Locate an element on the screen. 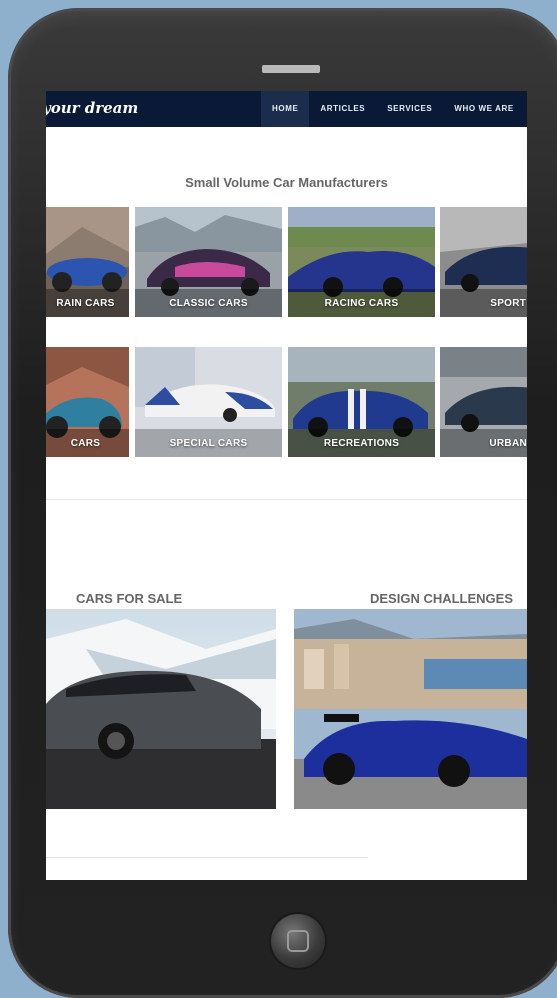 The image size is (557, 998). category-tile-row2-first: CARS is located at coordinates (87, 402).